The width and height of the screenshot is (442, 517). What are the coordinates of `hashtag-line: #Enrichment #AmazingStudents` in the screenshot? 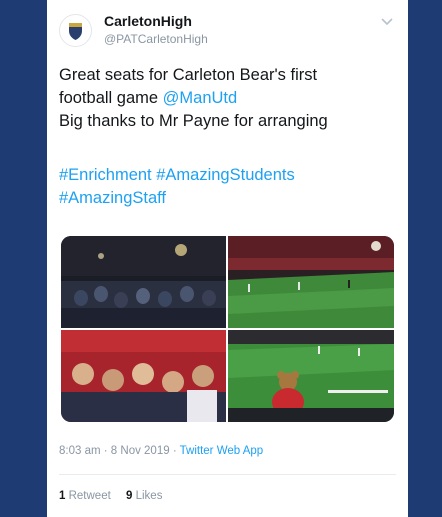 It's located at (229, 175).